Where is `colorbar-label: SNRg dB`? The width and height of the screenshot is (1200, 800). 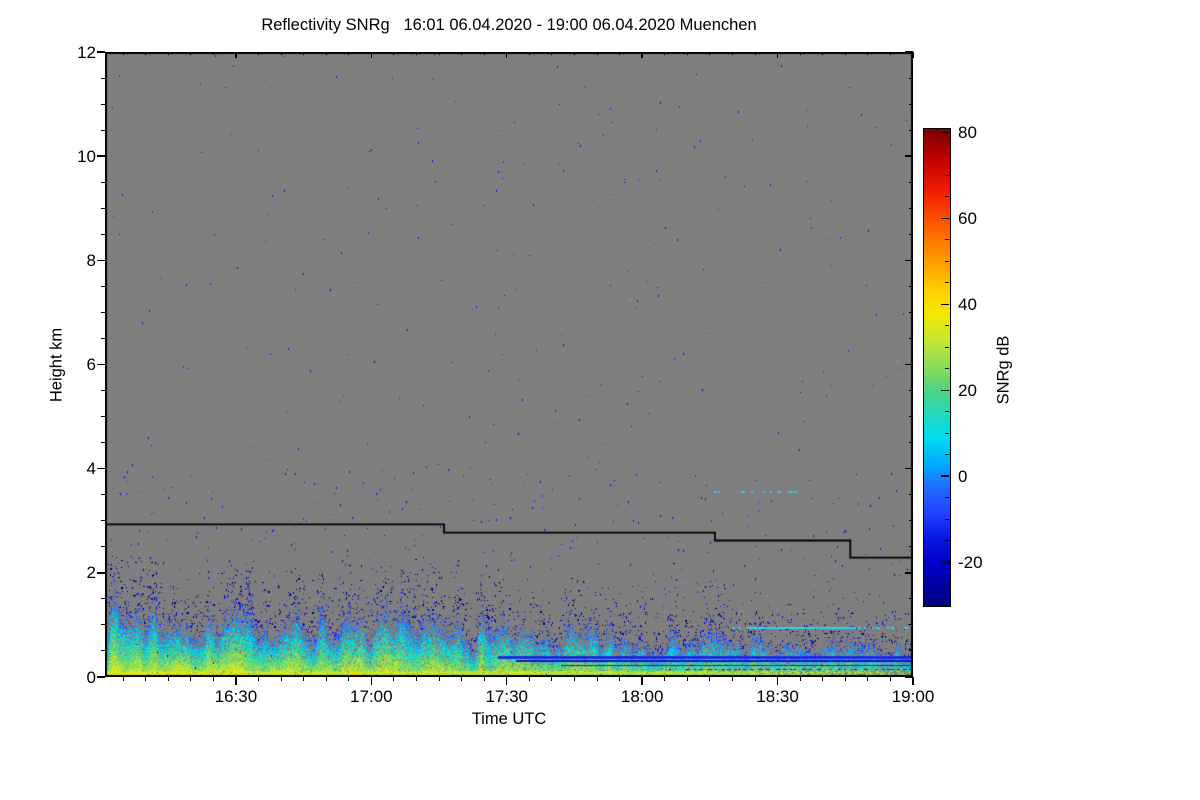 colorbar-label: SNRg dB is located at coordinates (1003, 370).